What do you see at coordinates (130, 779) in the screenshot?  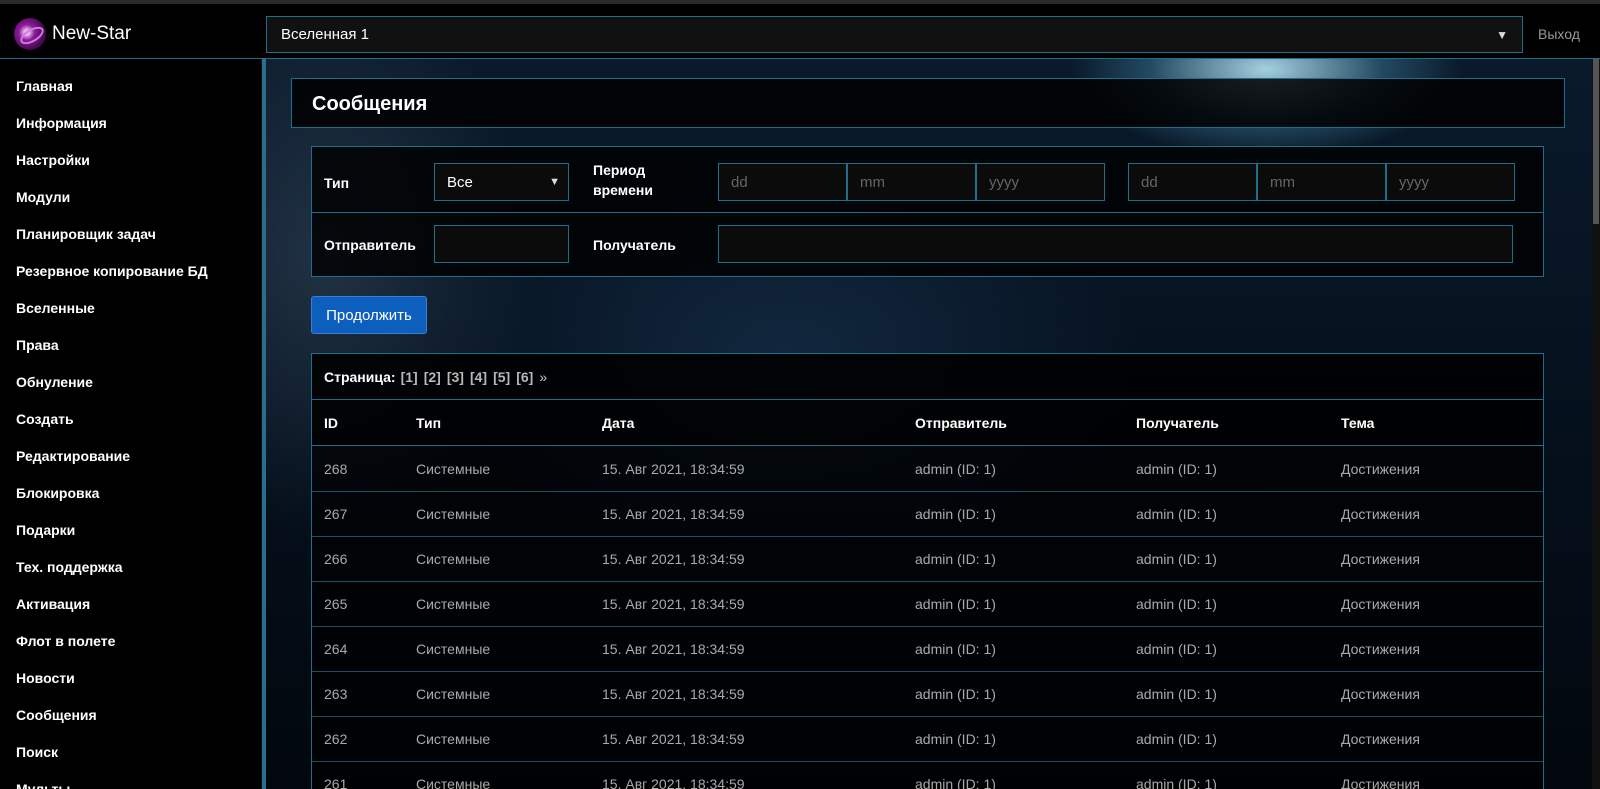 I see `sidebar-item-multi: Мульты` at bounding box center [130, 779].